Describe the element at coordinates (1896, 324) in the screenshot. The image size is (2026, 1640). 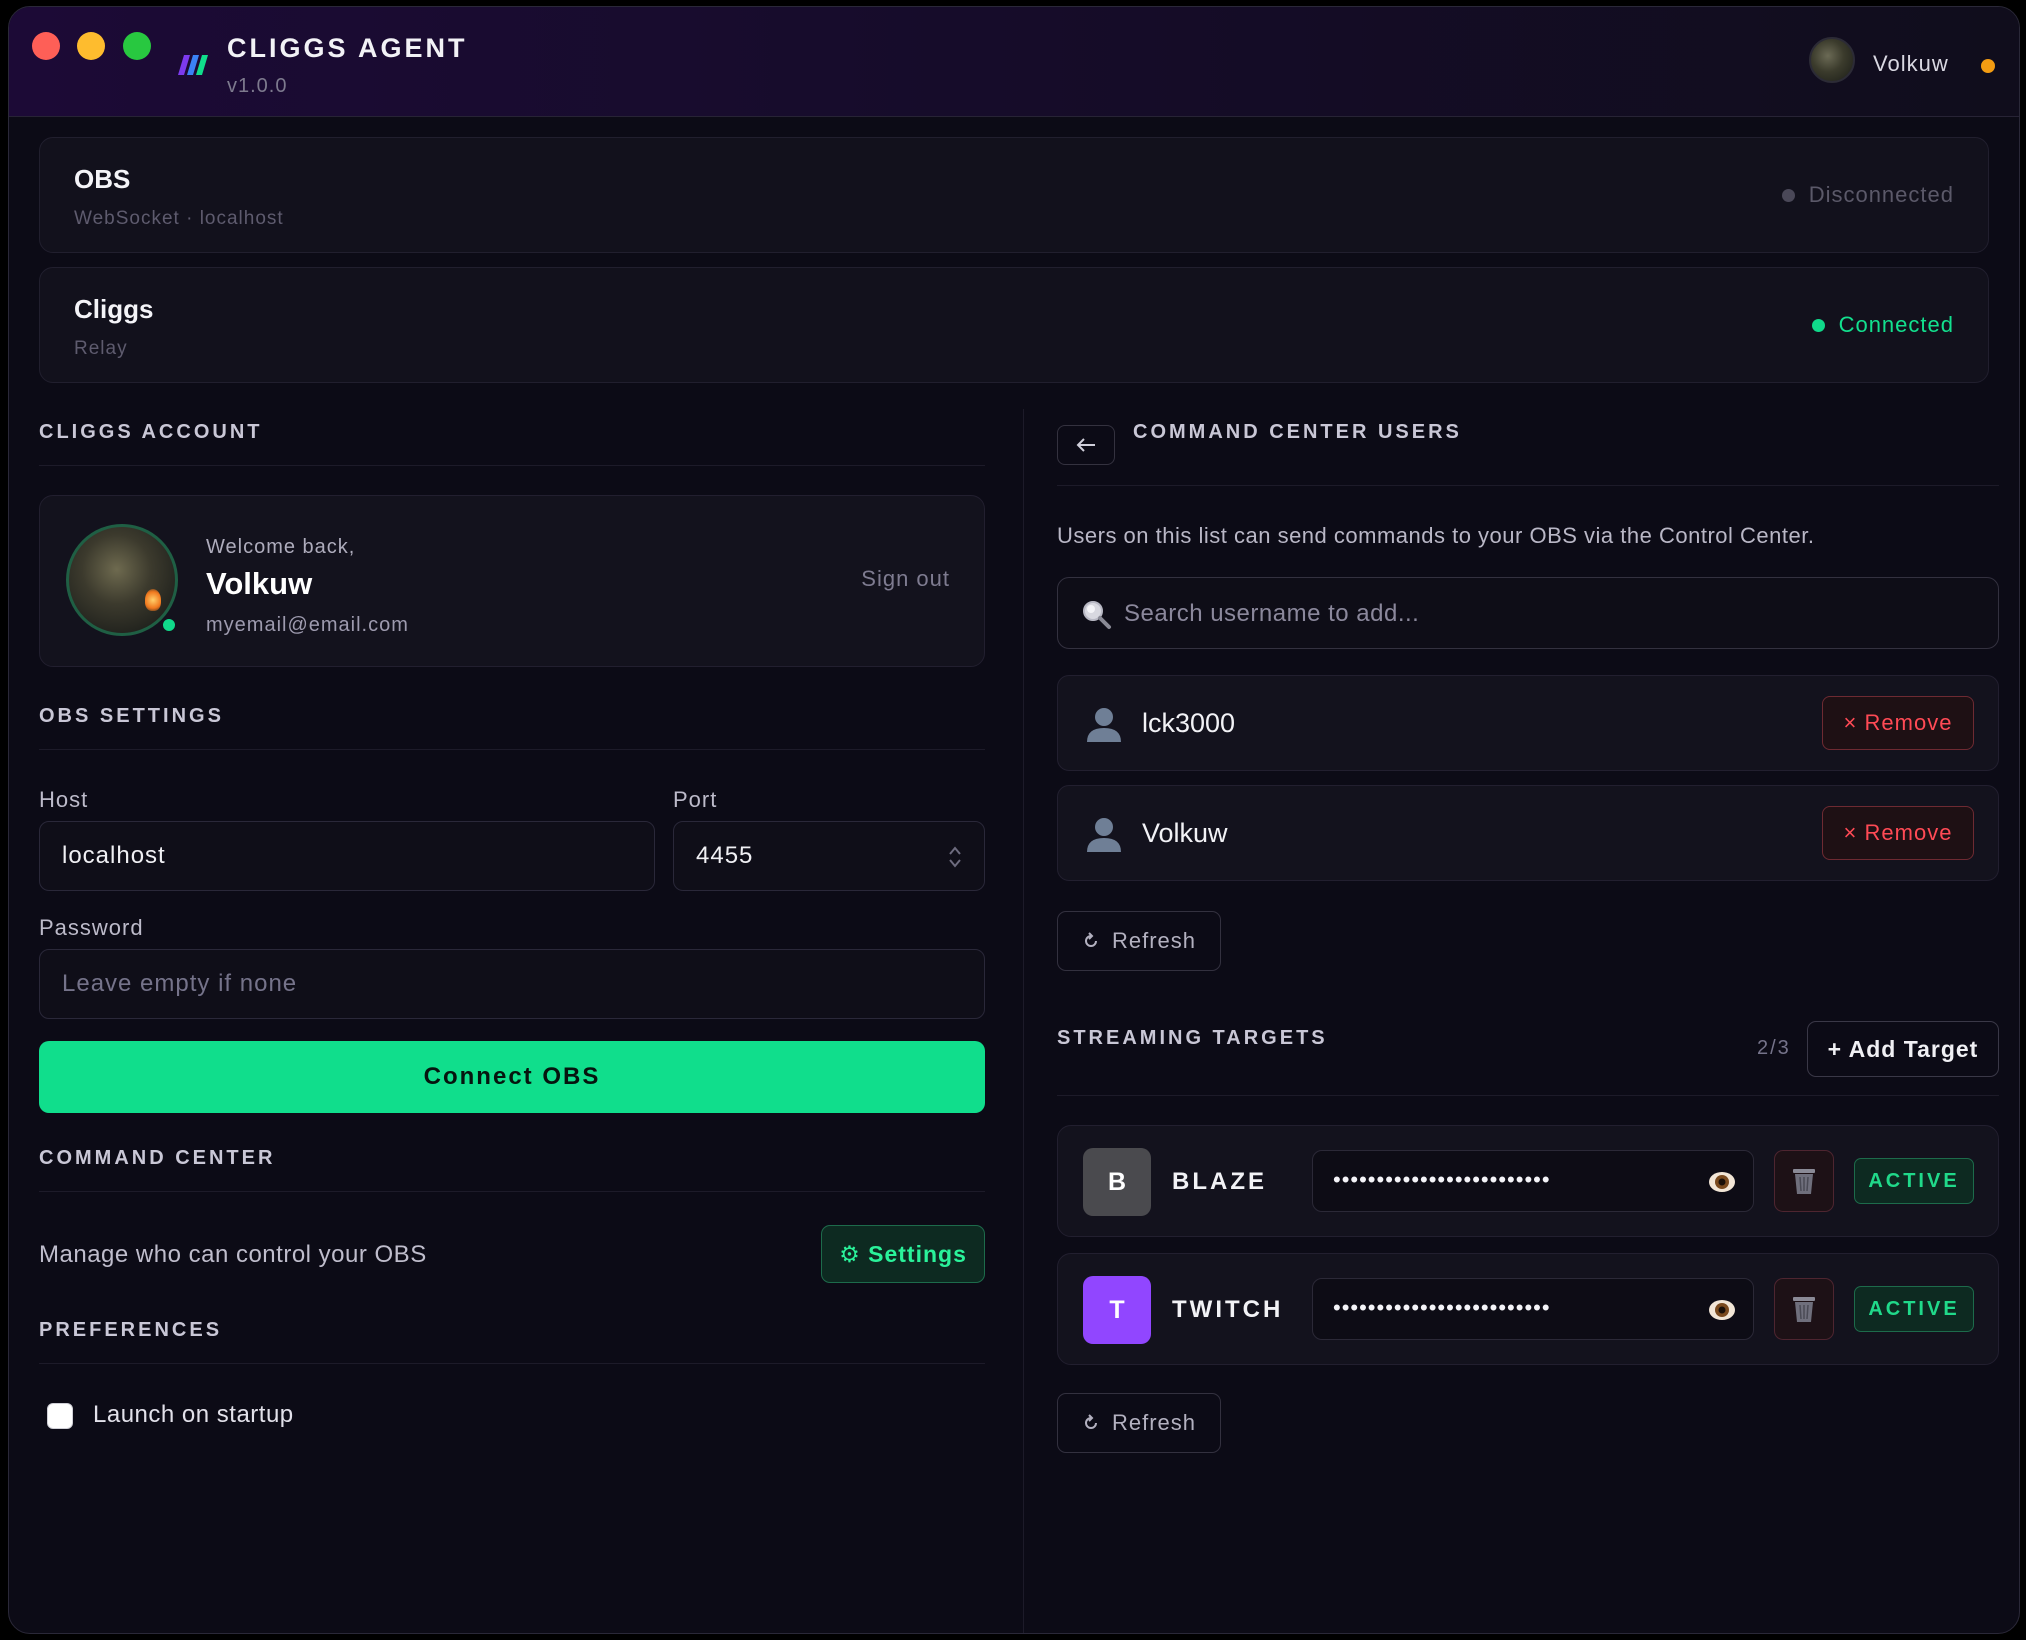
I see `status-text: Connected` at that location.